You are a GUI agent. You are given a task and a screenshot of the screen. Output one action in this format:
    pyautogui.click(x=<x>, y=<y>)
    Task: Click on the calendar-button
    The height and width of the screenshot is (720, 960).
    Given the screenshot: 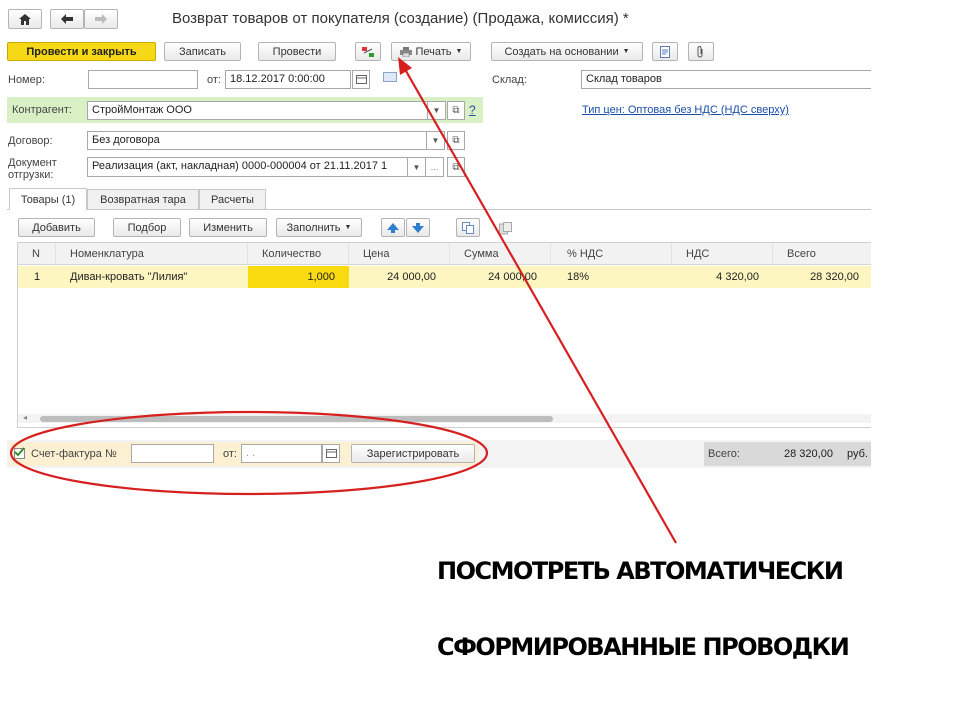 What is the action you would take?
    pyautogui.click(x=361, y=79)
    